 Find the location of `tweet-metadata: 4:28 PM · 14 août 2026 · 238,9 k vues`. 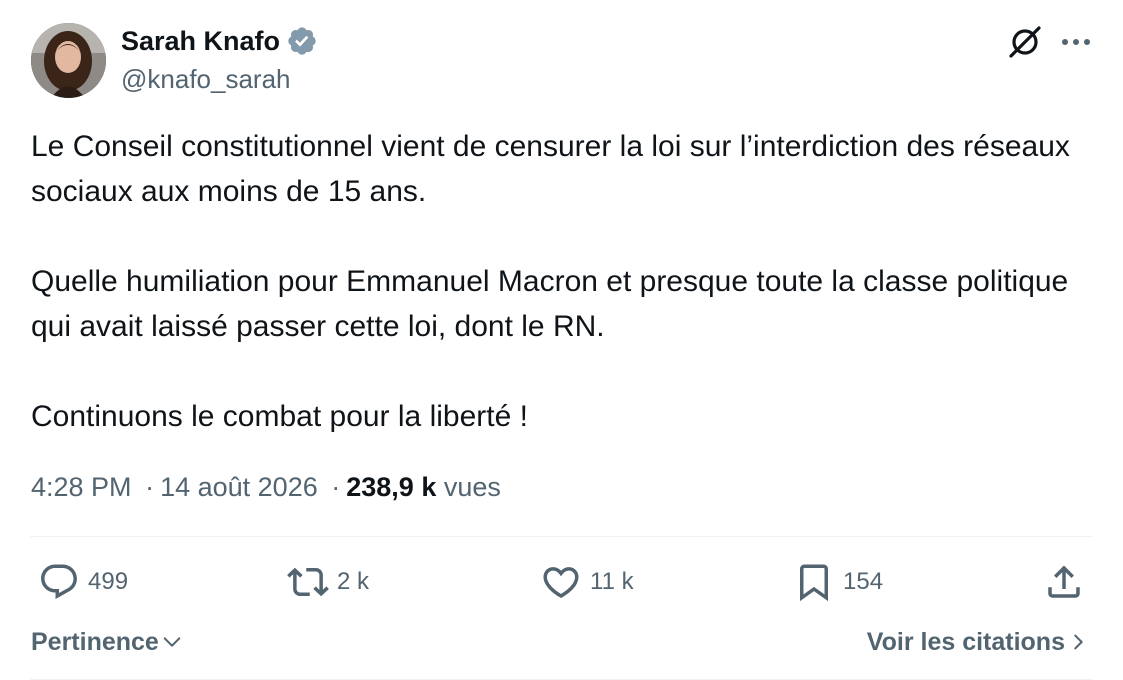

tweet-metadata: 4:28 PM · 14 août 2026 · 238,9 k vues is located at coordinates (266, 487).